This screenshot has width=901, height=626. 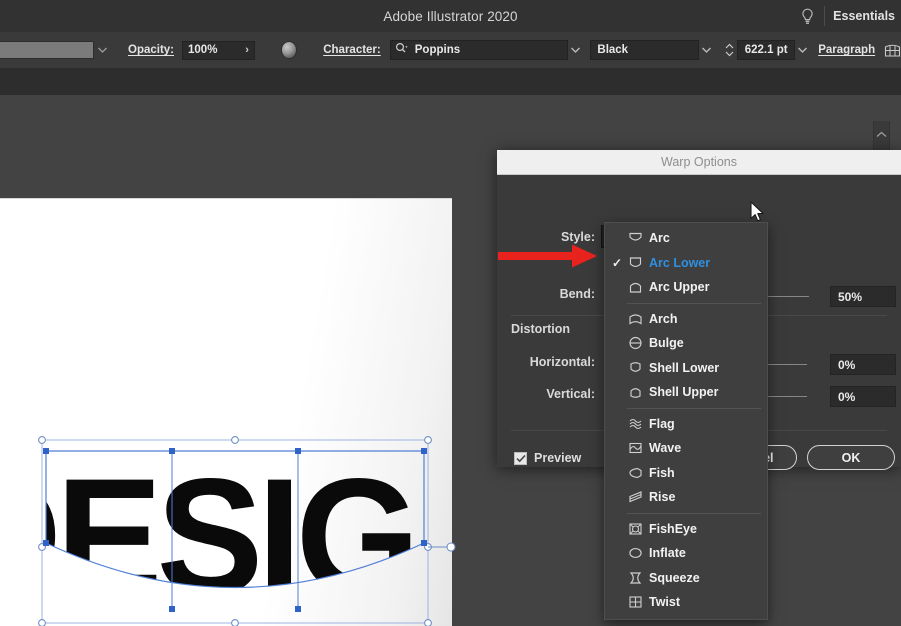 What do you see at coordinates (635, 343) in the screenshot?
I see `bulge-icon` at bounding box center [635, 343].